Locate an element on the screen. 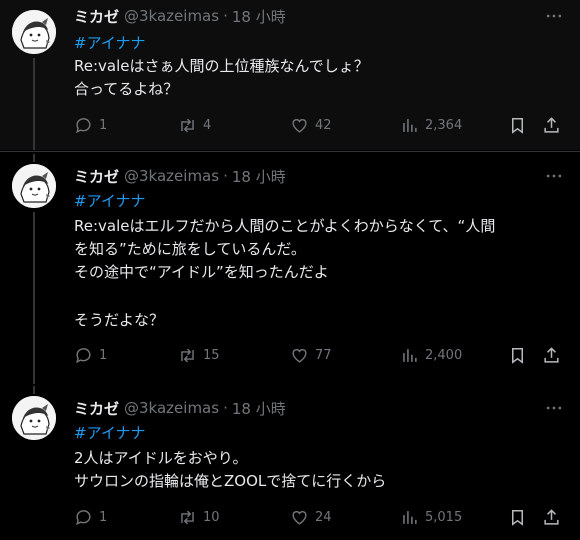 This screenshot has width=580, height=540. retweet-count: 10 is located at coordinates (211, 517).